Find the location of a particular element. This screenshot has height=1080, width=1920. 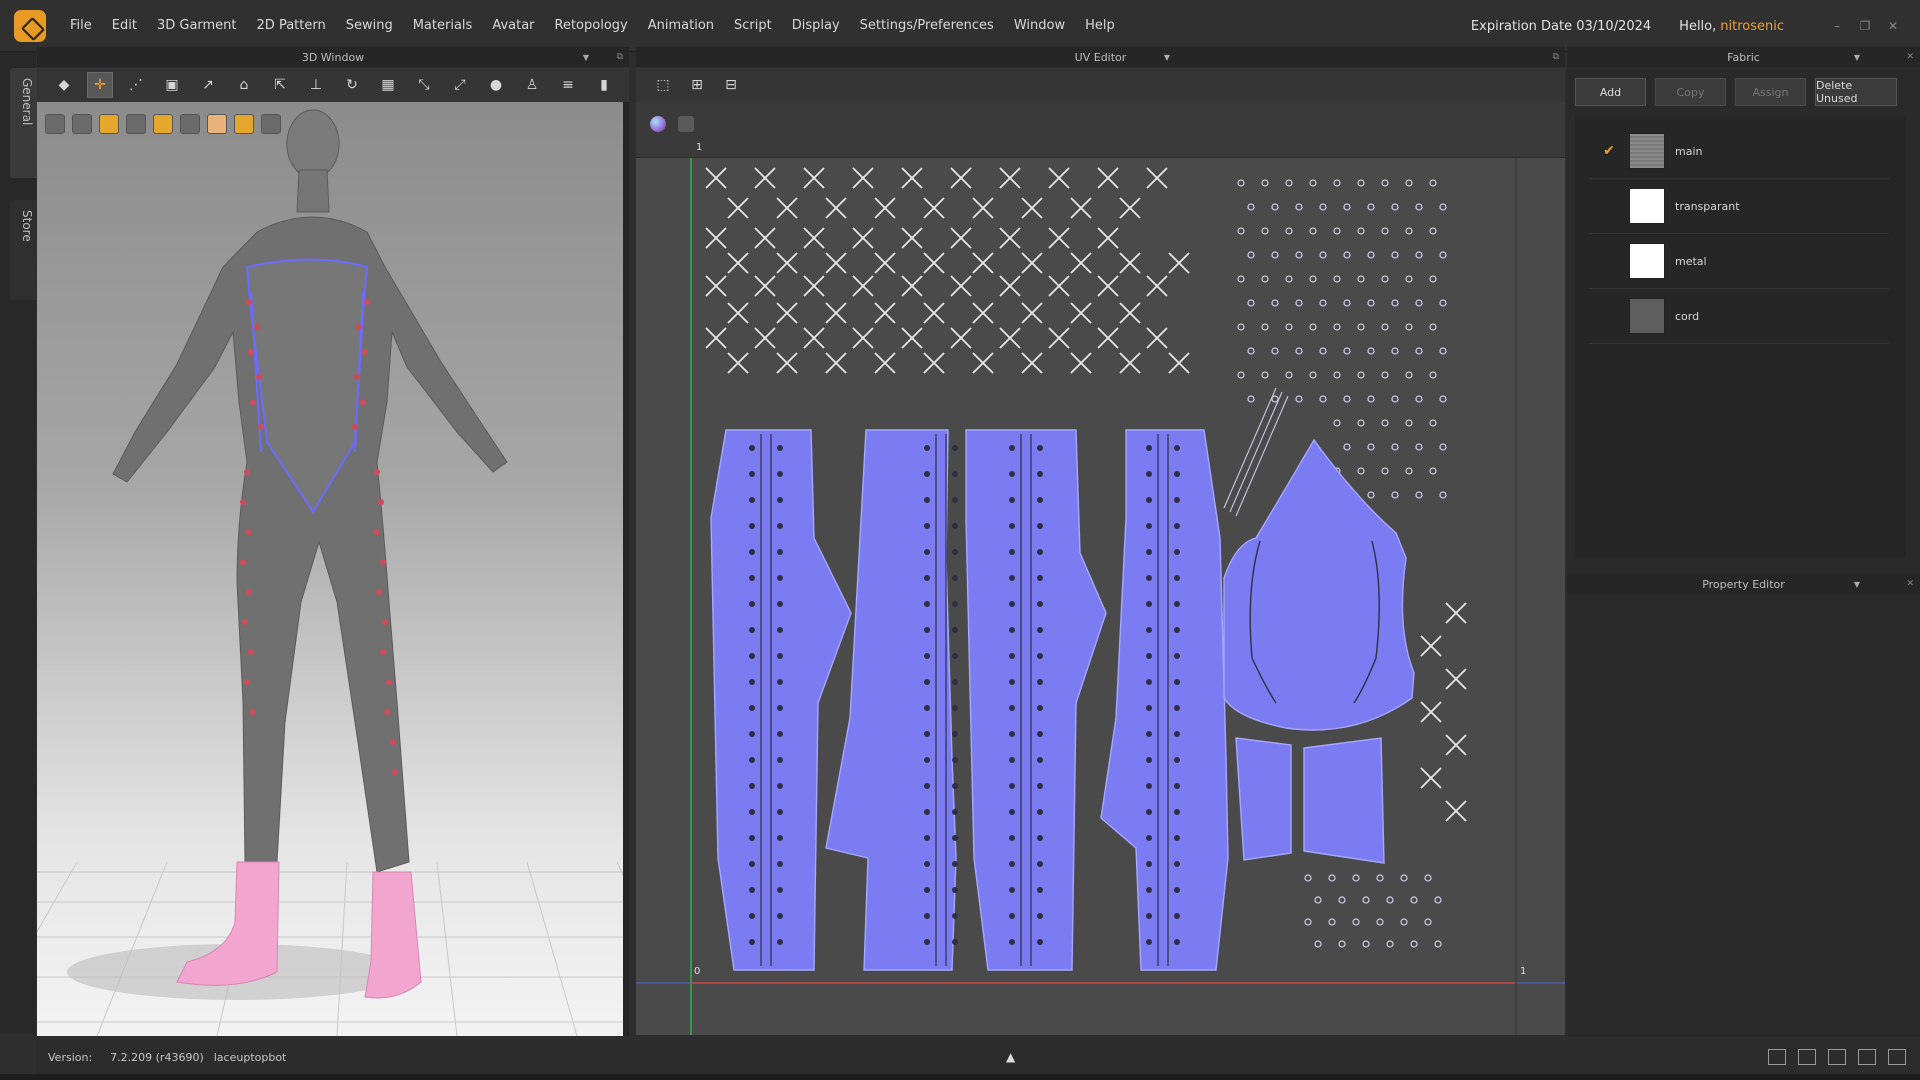

garment-tool-icon: ⌂ is located at coordinates (244, 85).